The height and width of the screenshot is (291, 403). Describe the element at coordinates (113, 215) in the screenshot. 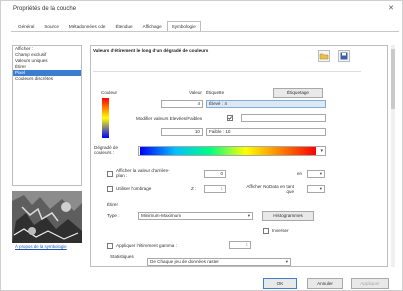

I see `stretch-type-label: Type :` at that location.